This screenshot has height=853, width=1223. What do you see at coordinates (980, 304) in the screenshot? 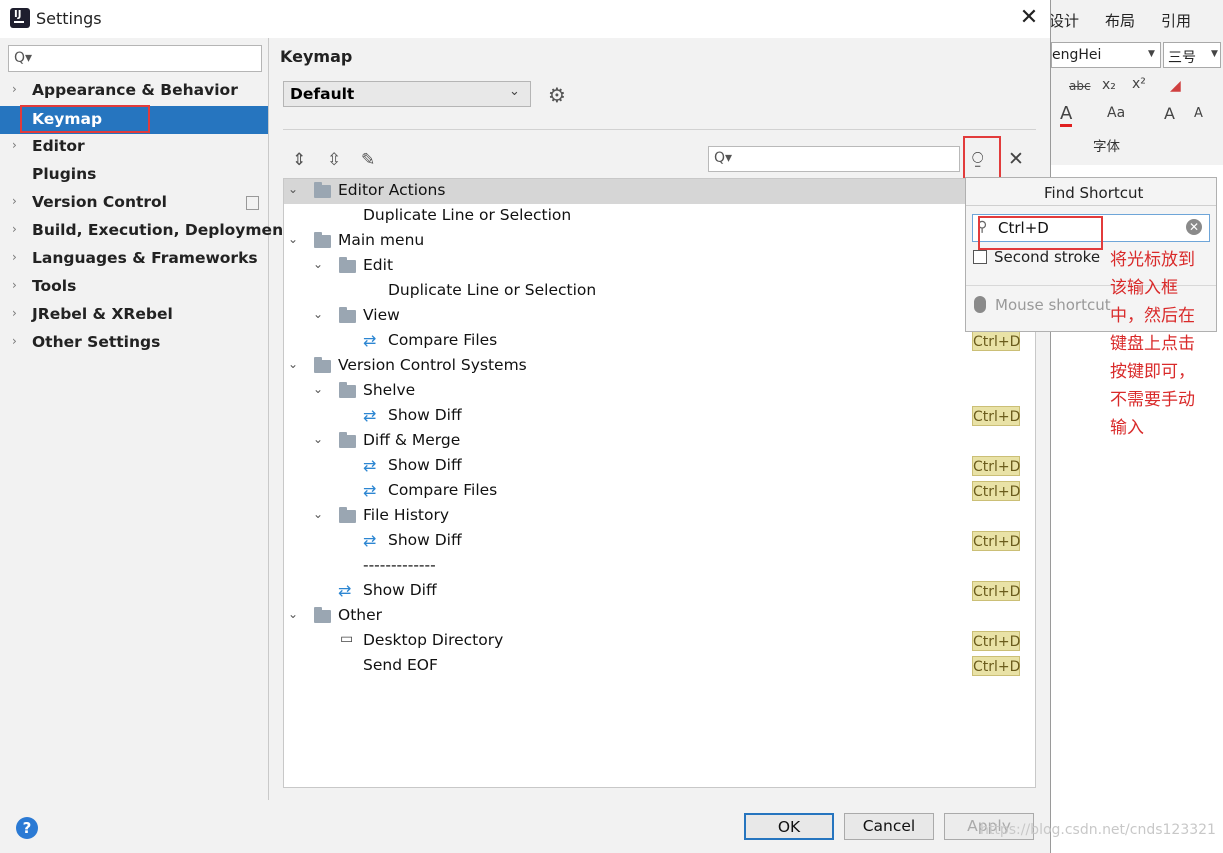
I see `mouse-icon` at bounding box center [980, 304].